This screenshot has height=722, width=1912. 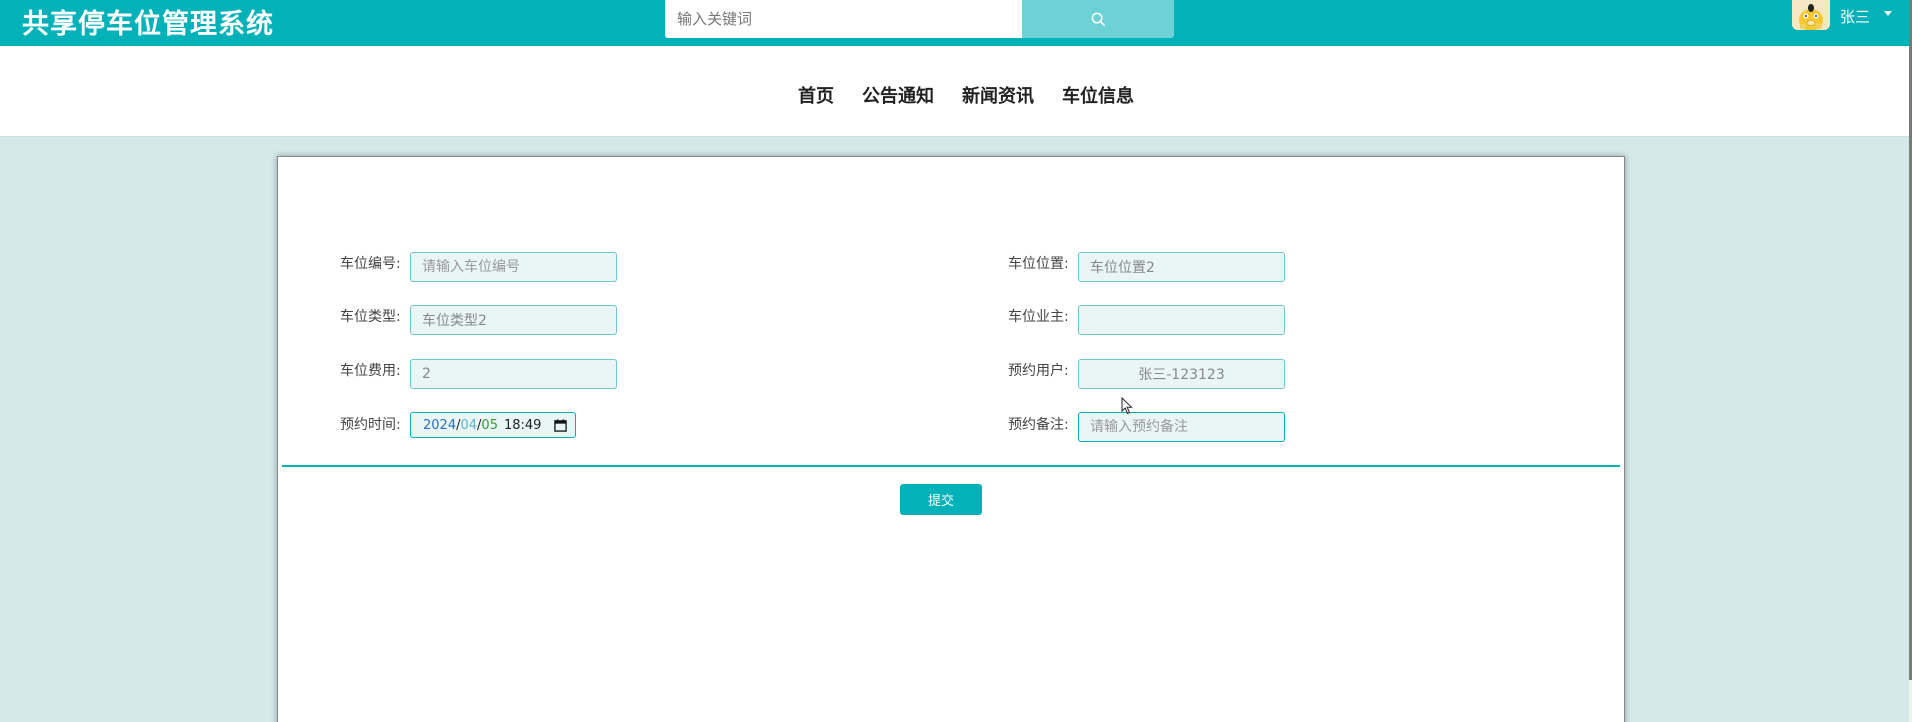 I want to click on avatar, so click(x=1811, y=15).